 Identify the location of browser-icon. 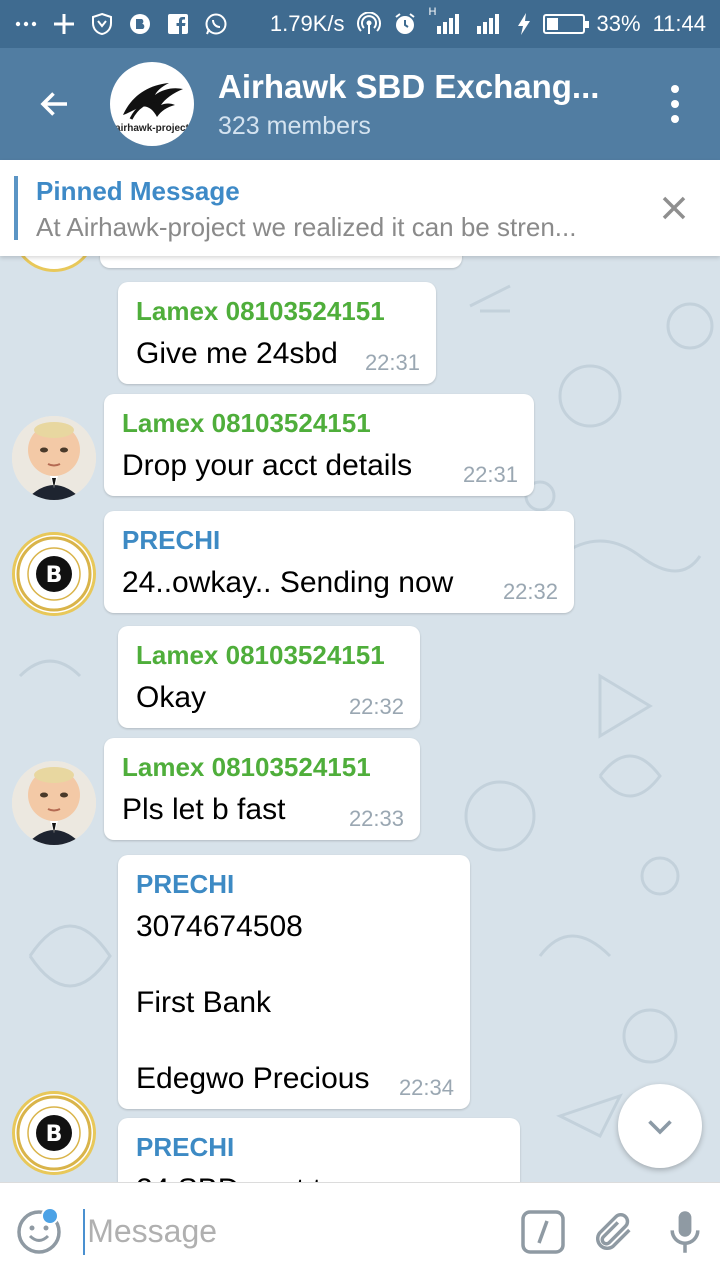
(140, 24).